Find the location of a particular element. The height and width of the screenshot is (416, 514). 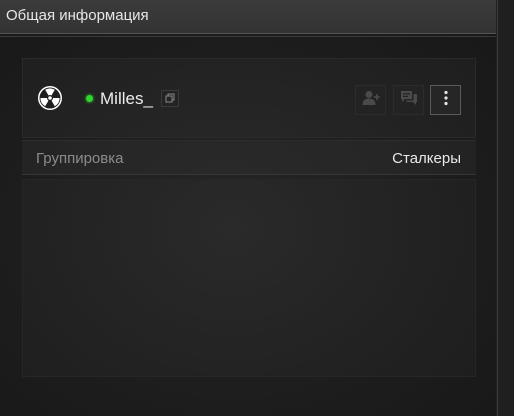

group-value: Сталкеры is located at coordinates (426, 158).